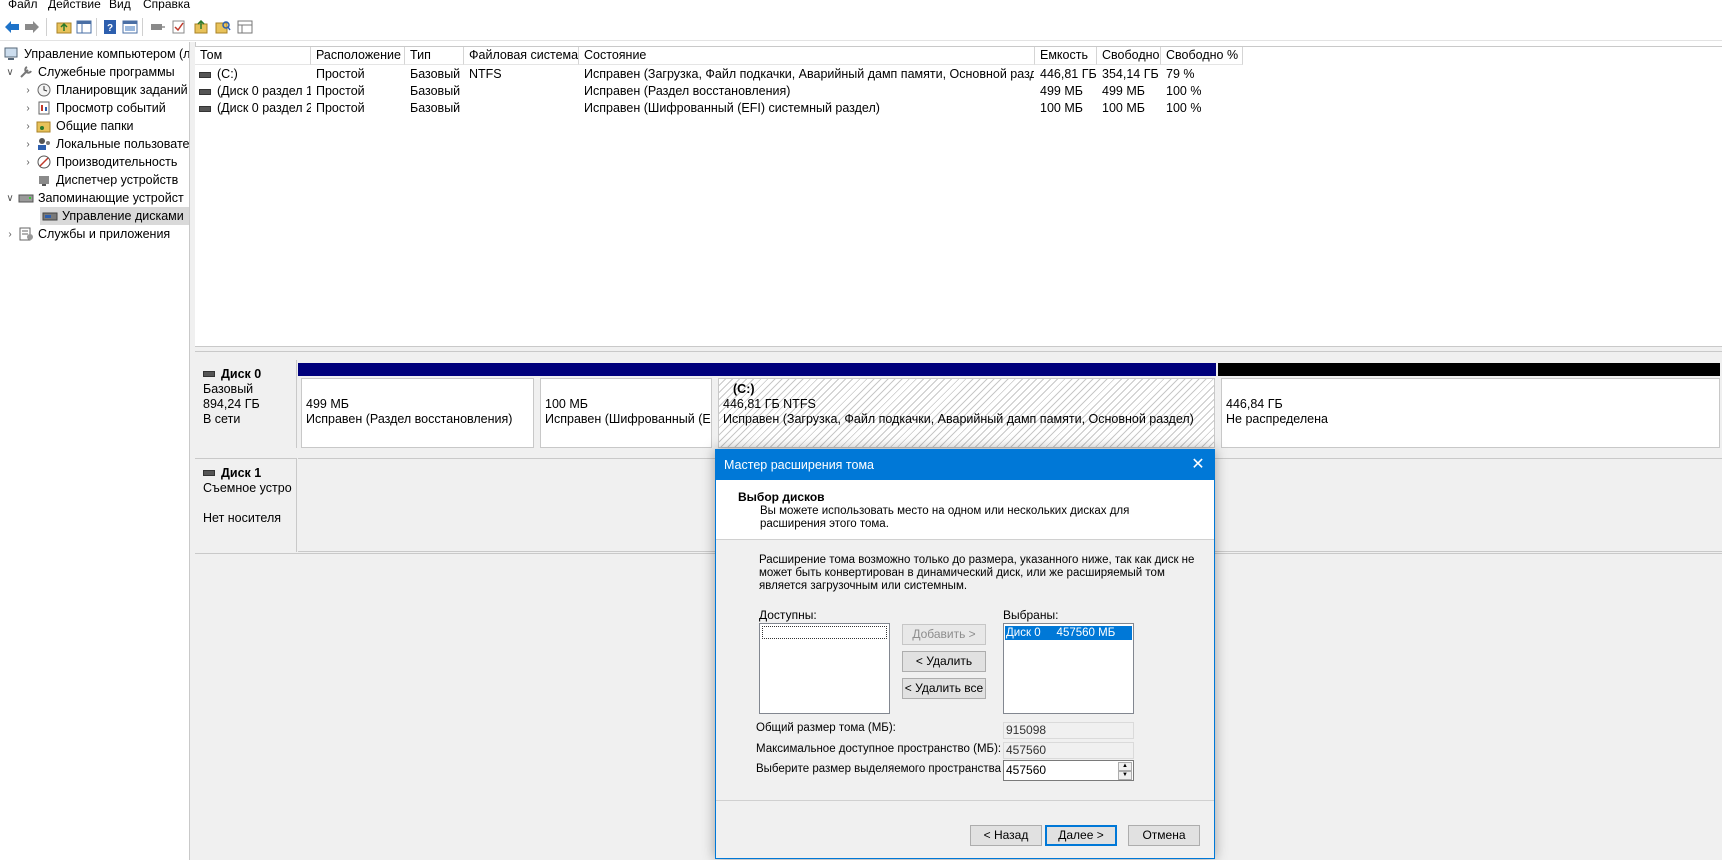 The width and height of the screenshot is (1722, 860). I want to click on tree-item-task-scheduler: › Планировщик заданий, so click(104, 90).